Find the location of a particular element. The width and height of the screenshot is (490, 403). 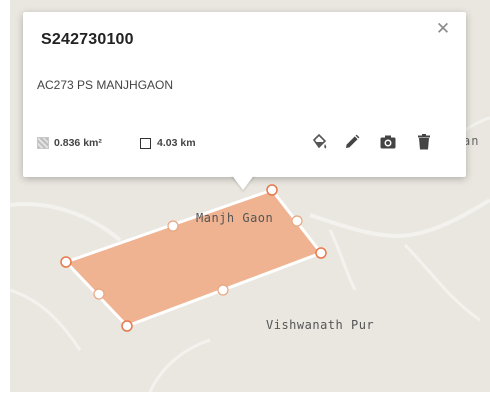

camera-icon is located at coordinates (388, 142).